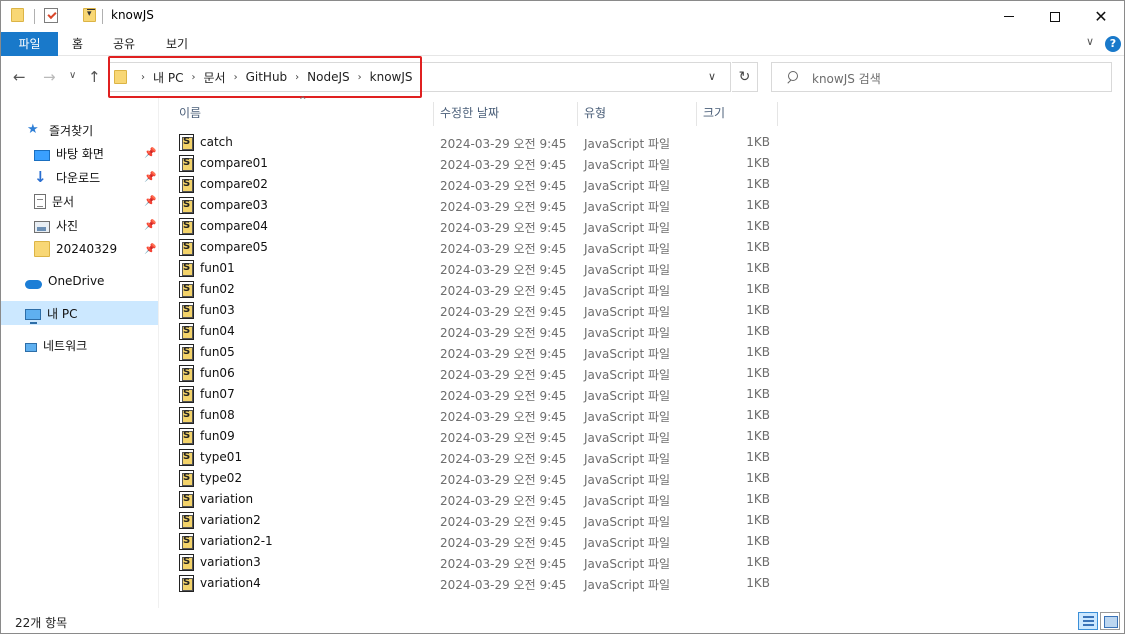  What do you see at coordinates (96, 249) in the screenshot?
I see `sidebar-item-20240329: 20240329 📌` at bounding box center [96, 249].